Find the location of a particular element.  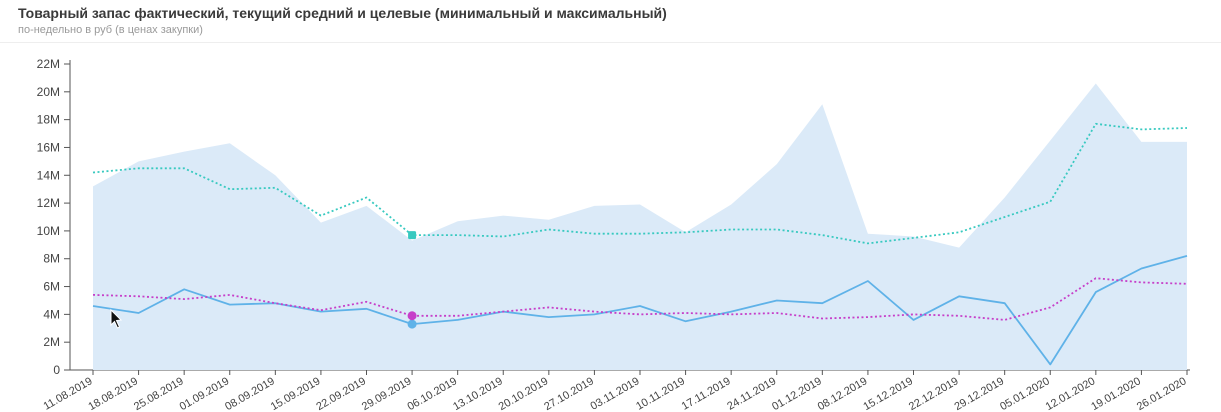

x-tick-label: 18.08.2019 is located at coordinates (113, 393).